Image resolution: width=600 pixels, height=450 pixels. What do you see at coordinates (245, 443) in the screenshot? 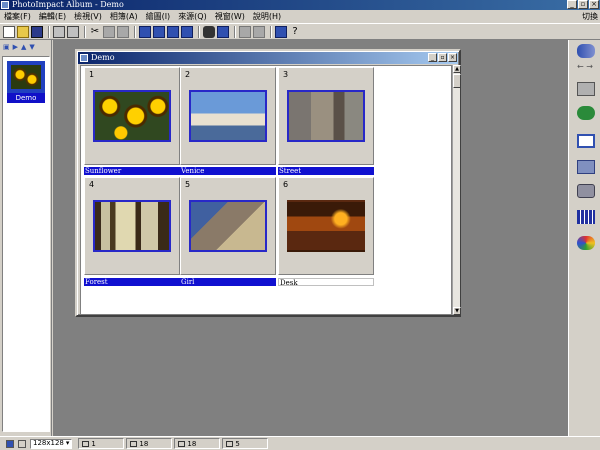
I see `status-file-count: 5` at bounding box center [245, 443].